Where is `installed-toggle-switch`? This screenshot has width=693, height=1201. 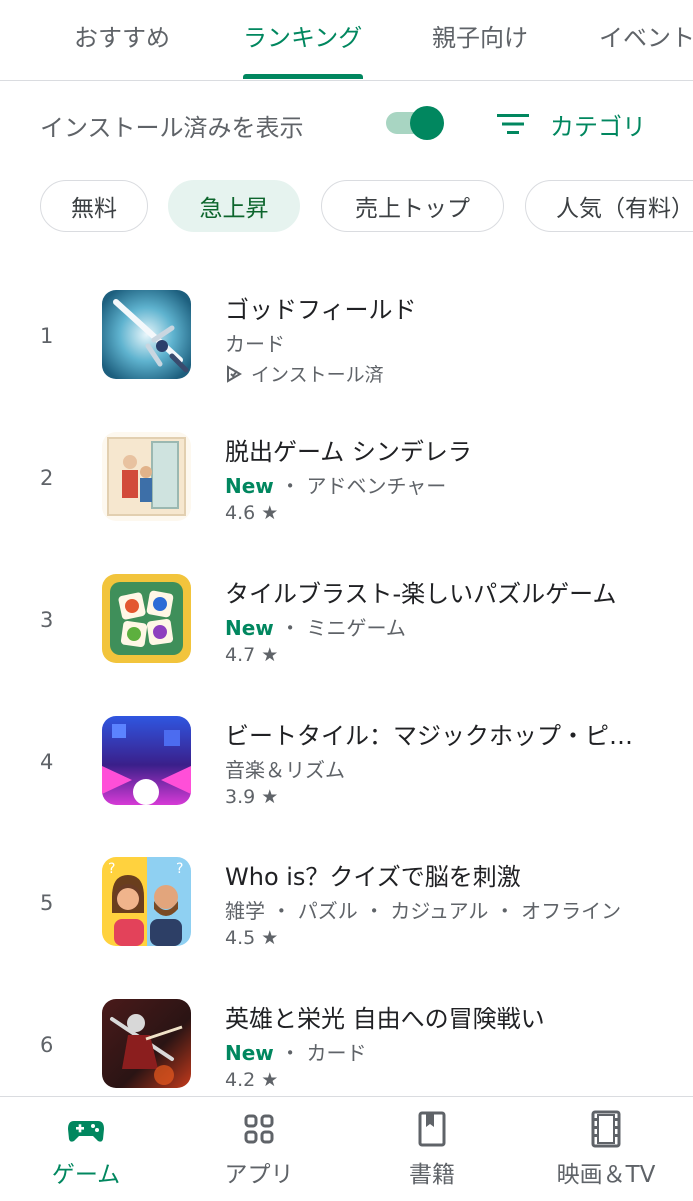 installed-toggle-switch is located at coordinates (415, 123).